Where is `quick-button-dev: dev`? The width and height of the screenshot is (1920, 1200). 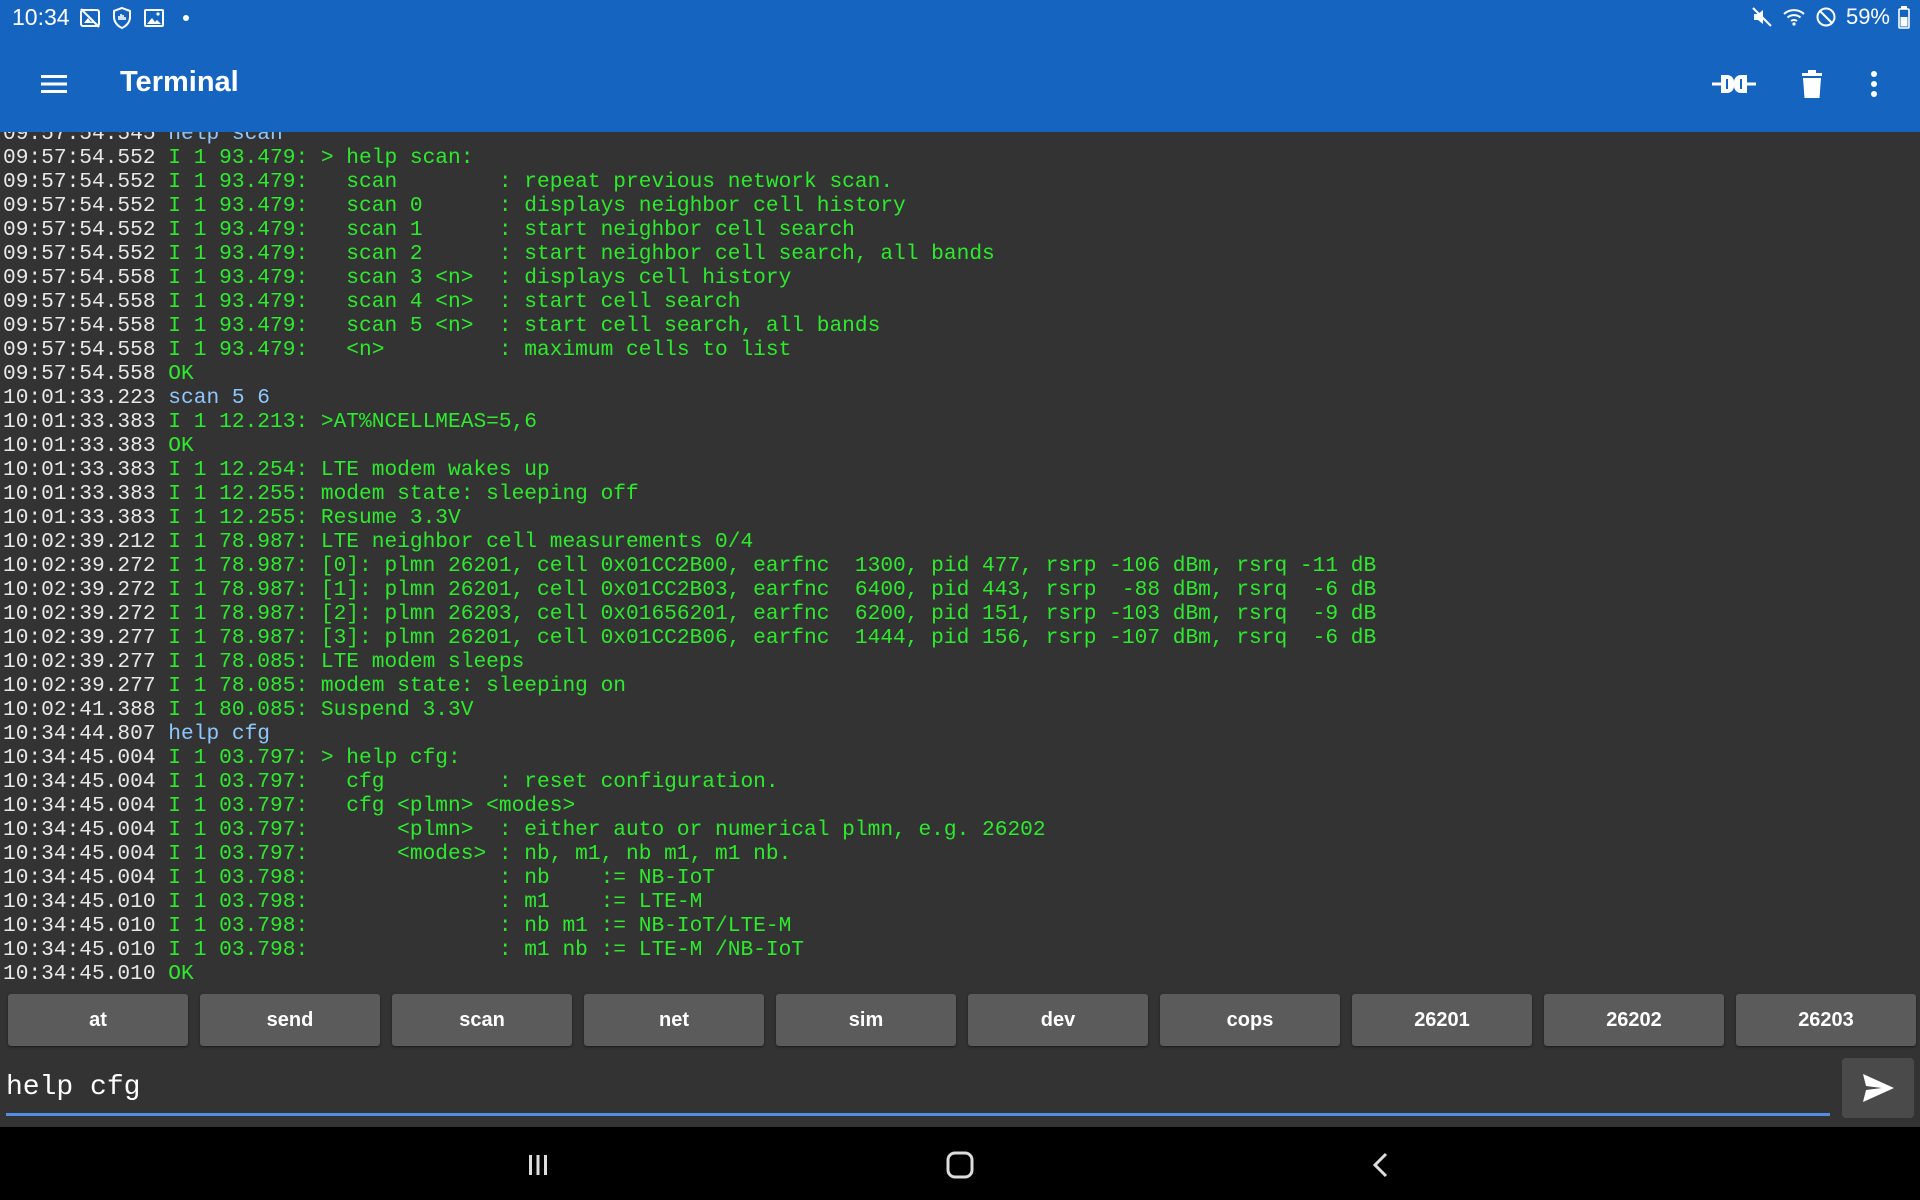 quick-button-dev: dev is located at coordinates (1058, 1020).